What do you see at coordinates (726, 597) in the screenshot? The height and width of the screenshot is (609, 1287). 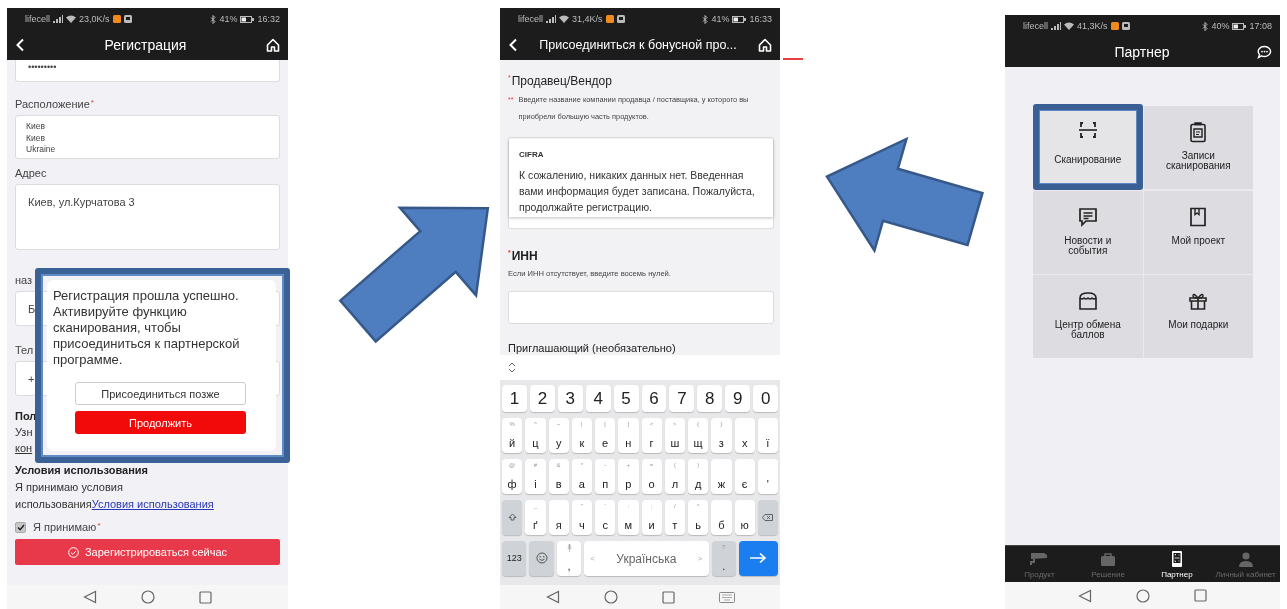 I see `keyboard-icon` at bounding box center [726, 597].